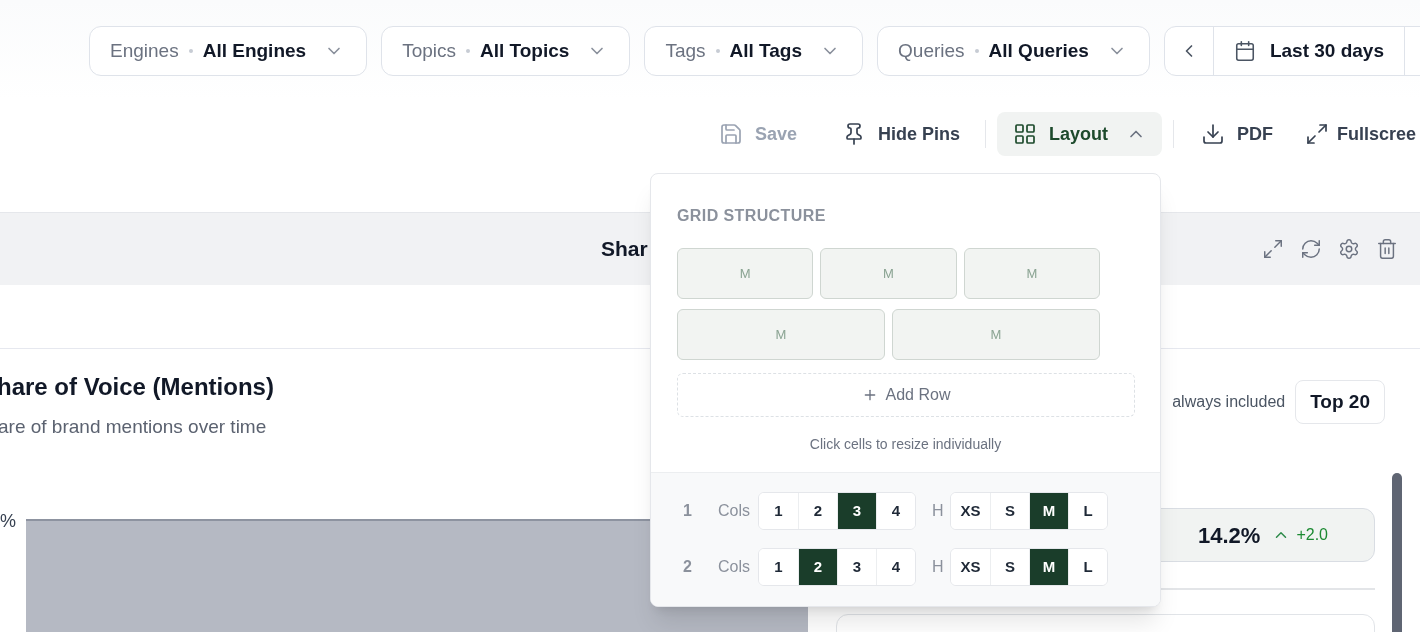 The width and height of the screenshot is (1420, 632). Describe the element at coordinates (1213, 134) in the screenshot. I see `download-icon` at that location.